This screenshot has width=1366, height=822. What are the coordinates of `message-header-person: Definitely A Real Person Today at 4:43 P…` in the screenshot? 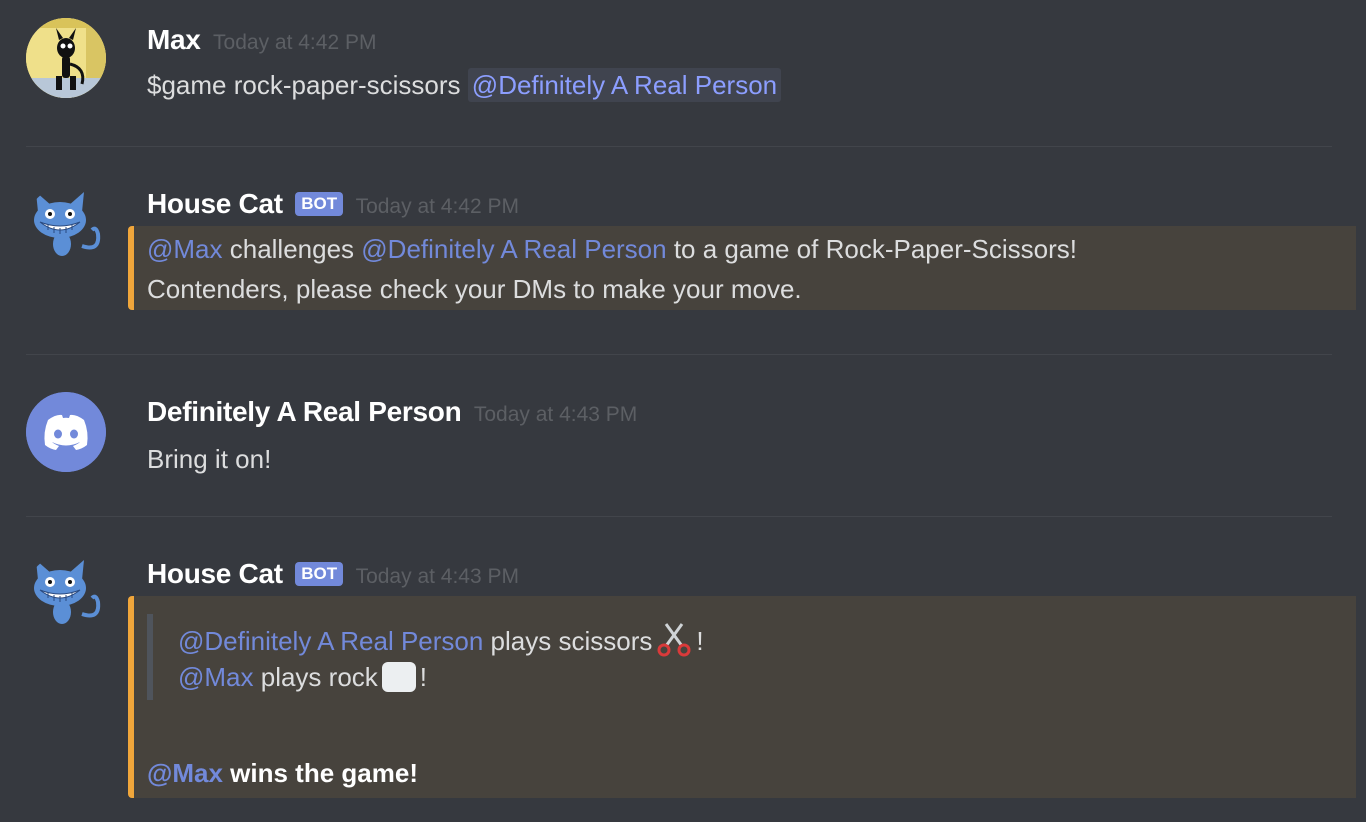 It's located at (392, 412).